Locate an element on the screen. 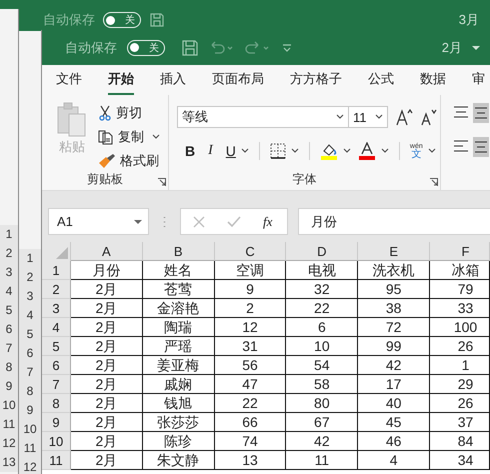  table-cell: 33 is located at coordinates (460, 308).